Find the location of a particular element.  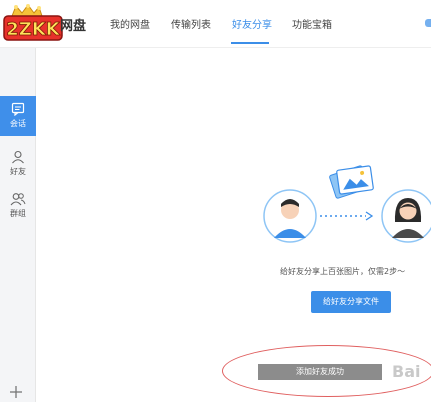

tab-toolbox: 功能宝箱 is located at coordinates (312, 23).